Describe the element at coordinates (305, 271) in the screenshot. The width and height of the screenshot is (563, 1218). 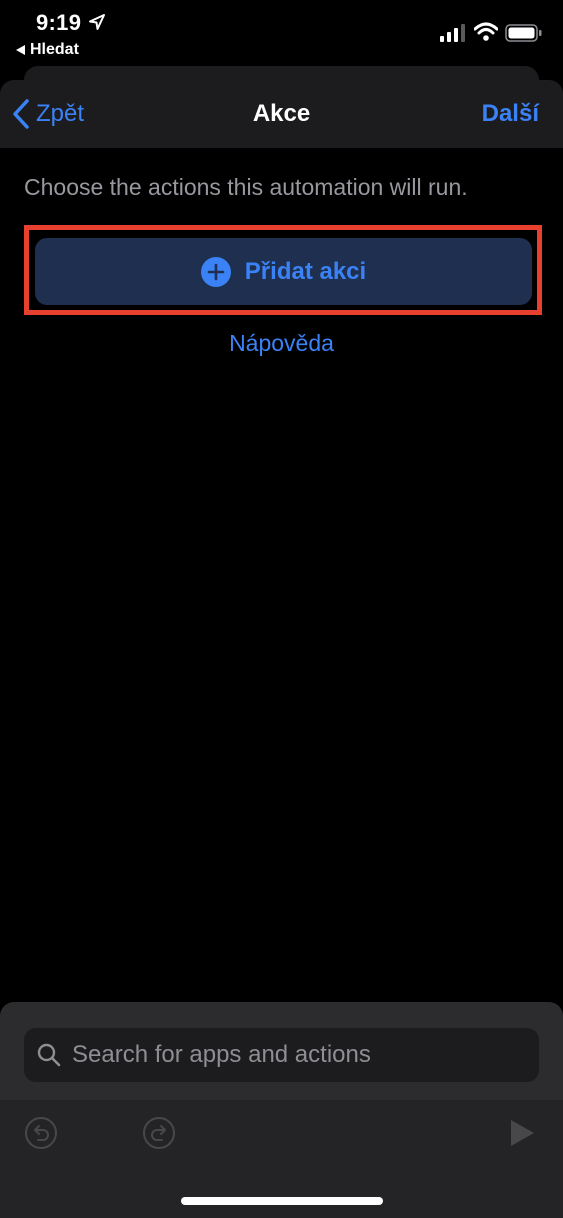
I see `add-action-label: Přidat akci` at that location.